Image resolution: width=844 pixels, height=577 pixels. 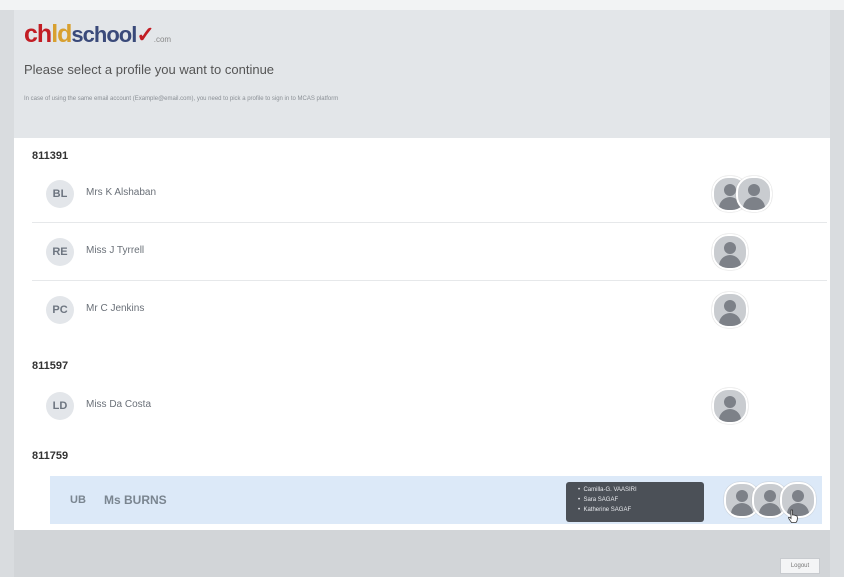 I want to click on profile-row: LD Miss Da Costa, so click(x=429, y=406).